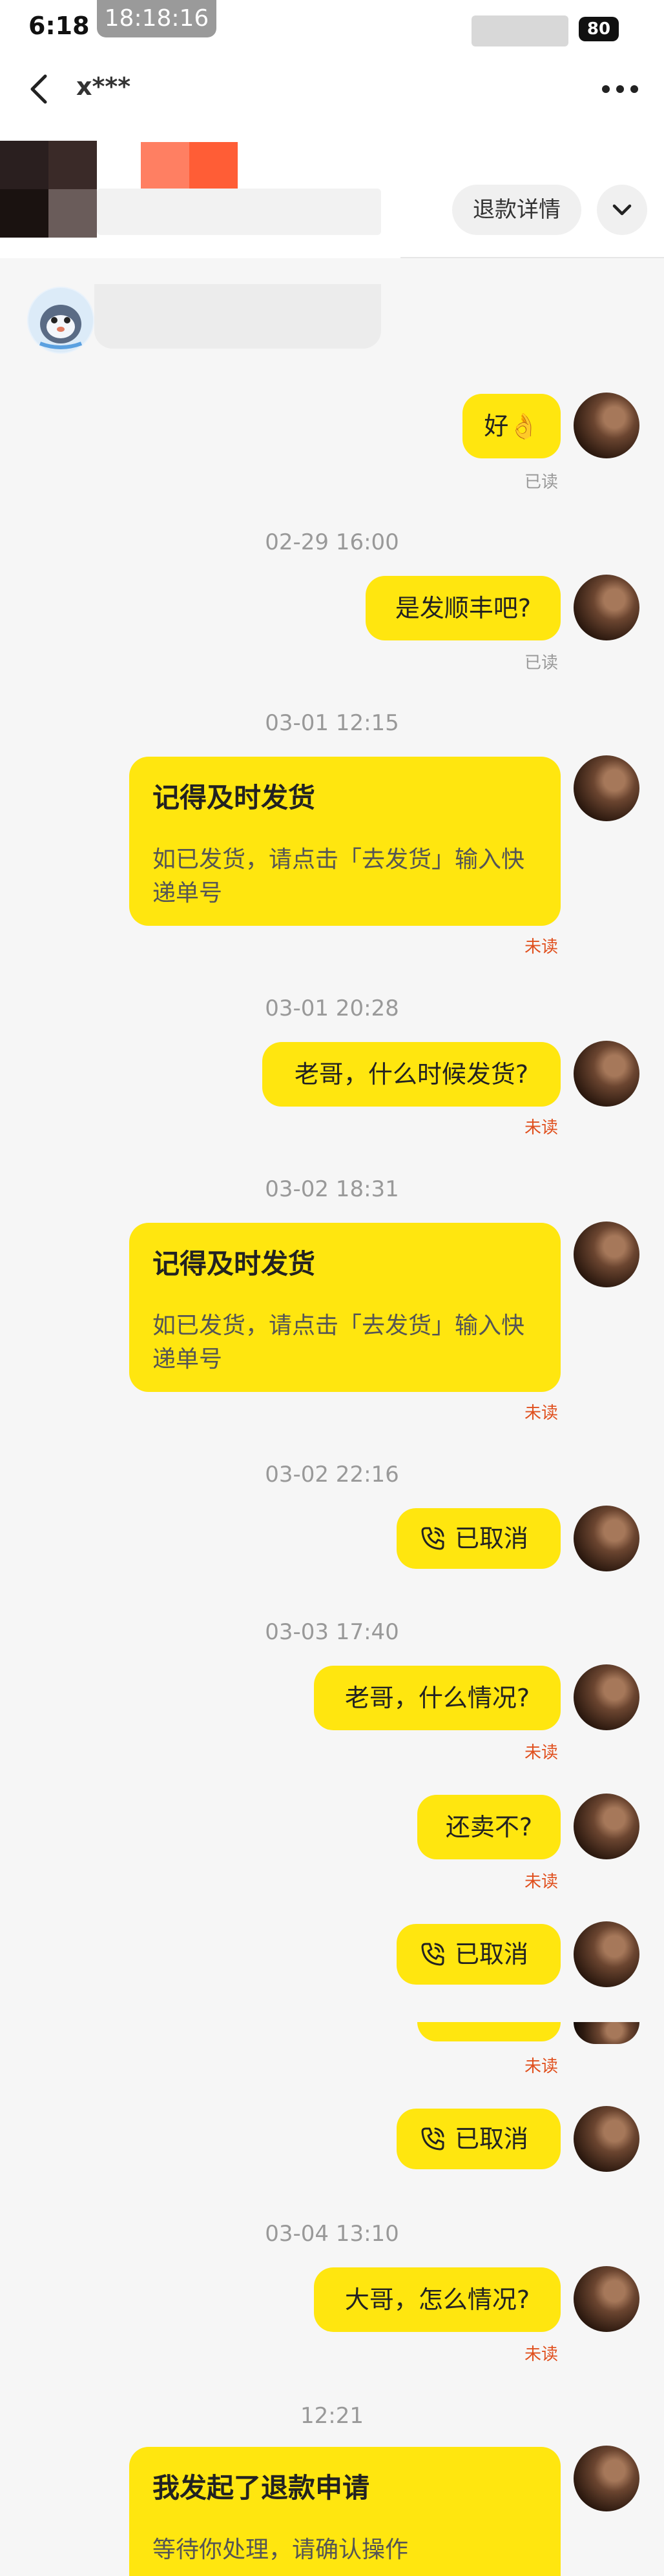  What do you see at coordinates (437, 1698) in the screenshot?
I see `message-bubble: 老哥，什么情况?` at bounding box center [437, 1698].